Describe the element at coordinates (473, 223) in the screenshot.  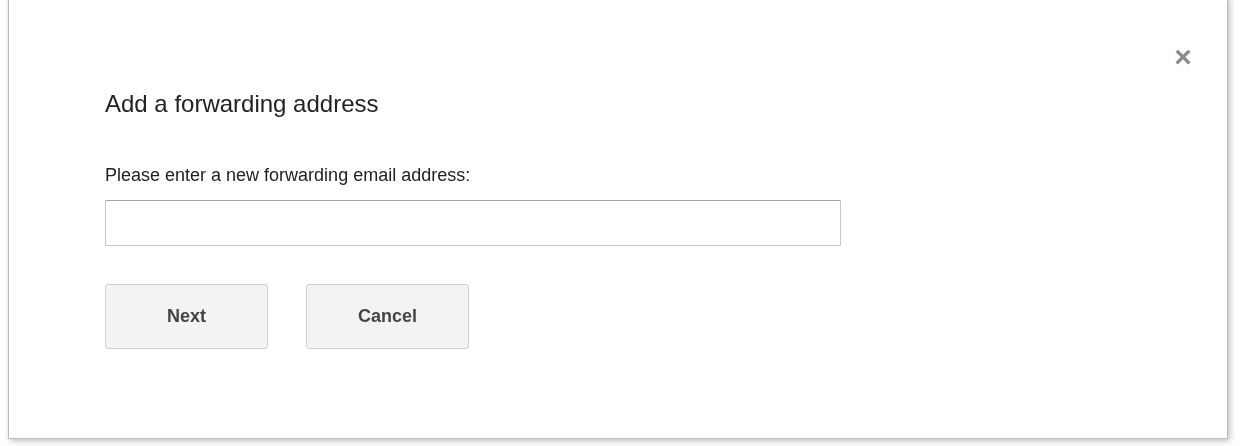
I see `email-input-field` at that location.